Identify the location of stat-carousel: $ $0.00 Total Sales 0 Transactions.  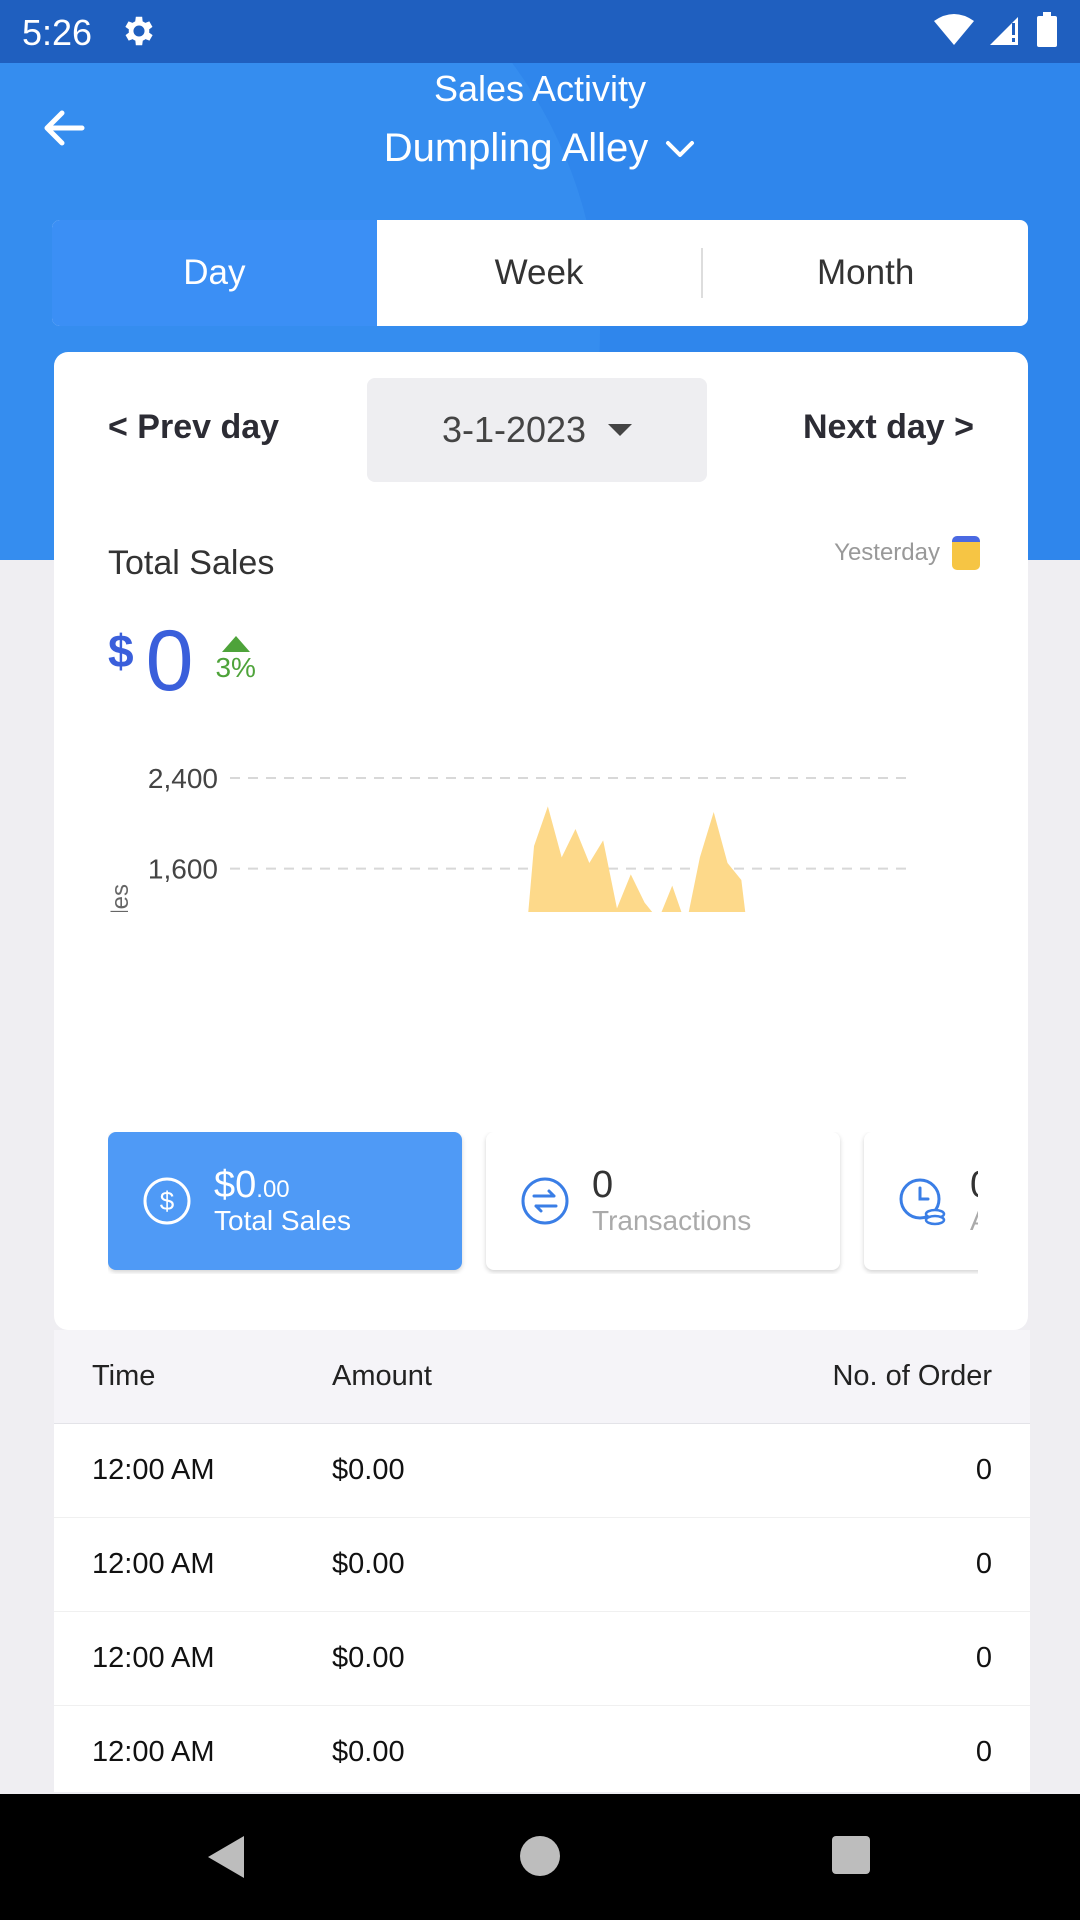
(543, 1203).